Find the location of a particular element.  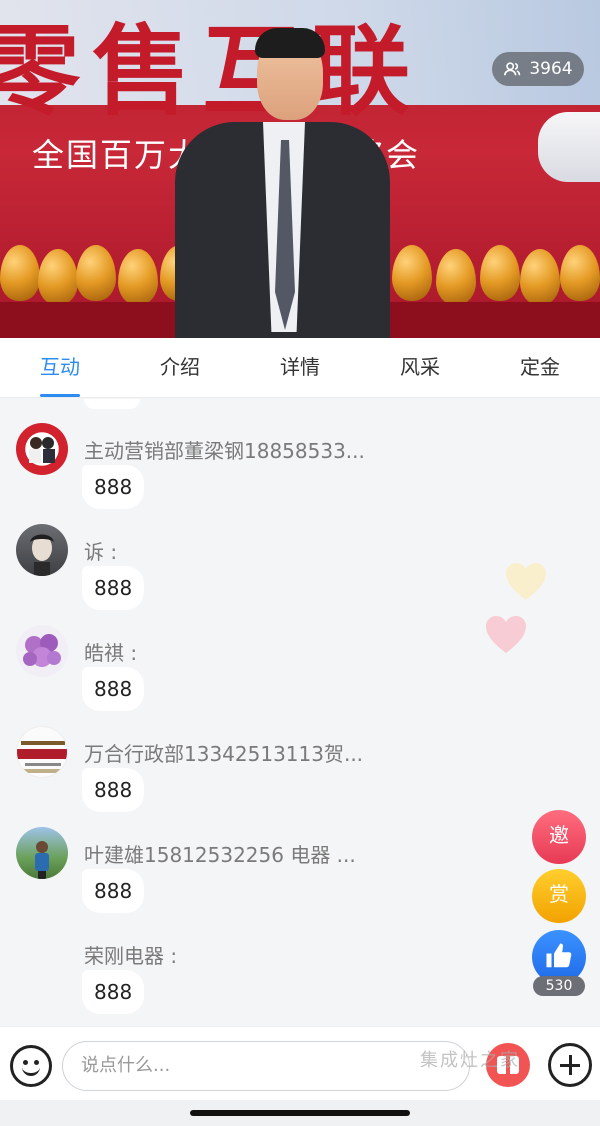

gloved-hand is located at coordinates (569, 147).